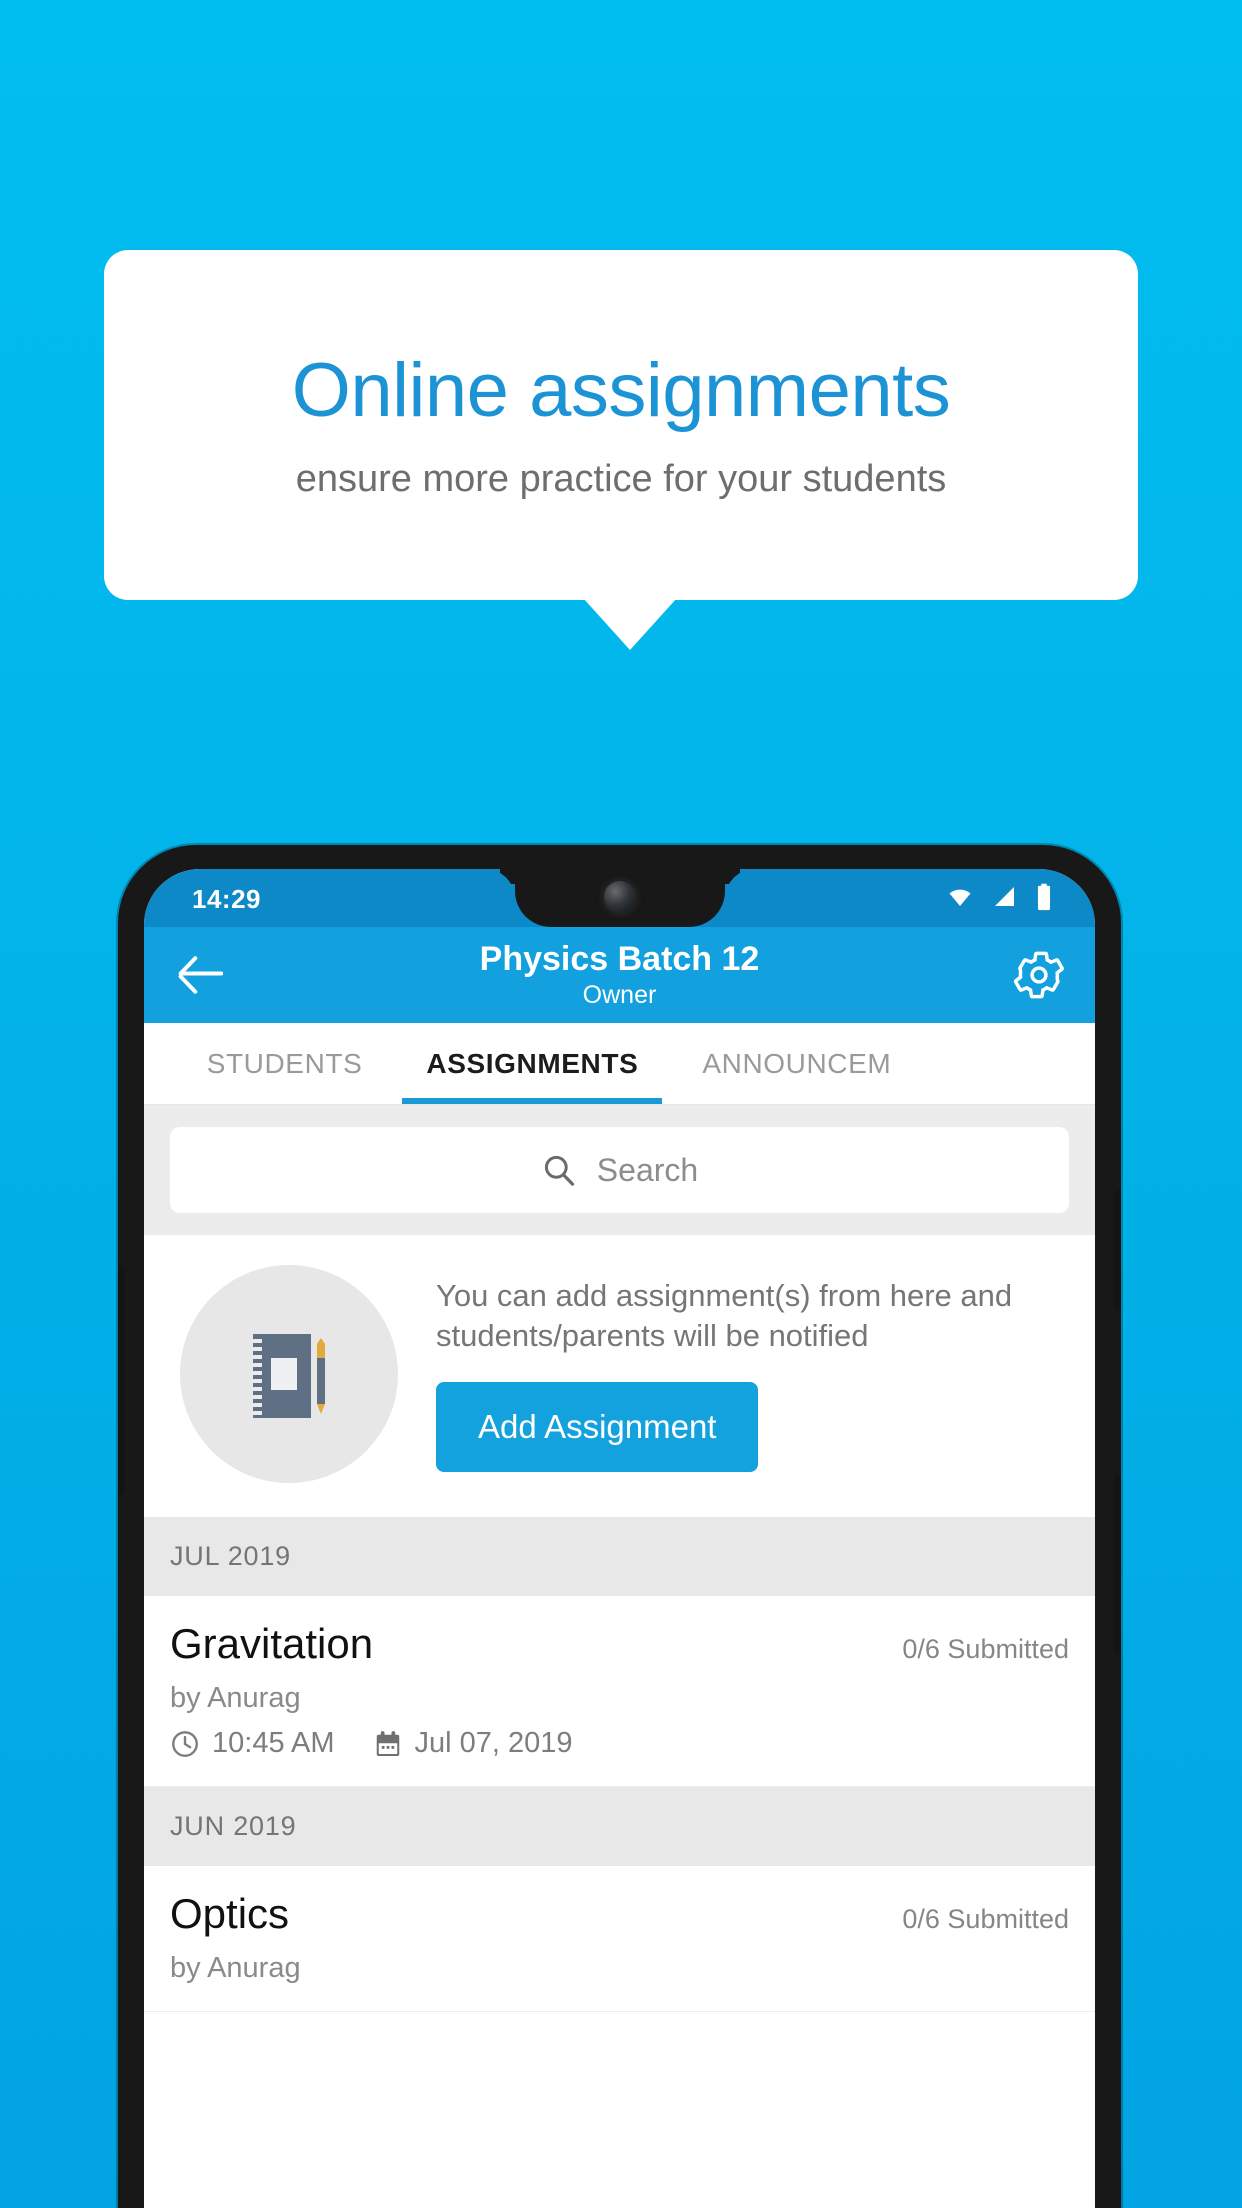  I want to click on battery-icon, so click(1044, 897).